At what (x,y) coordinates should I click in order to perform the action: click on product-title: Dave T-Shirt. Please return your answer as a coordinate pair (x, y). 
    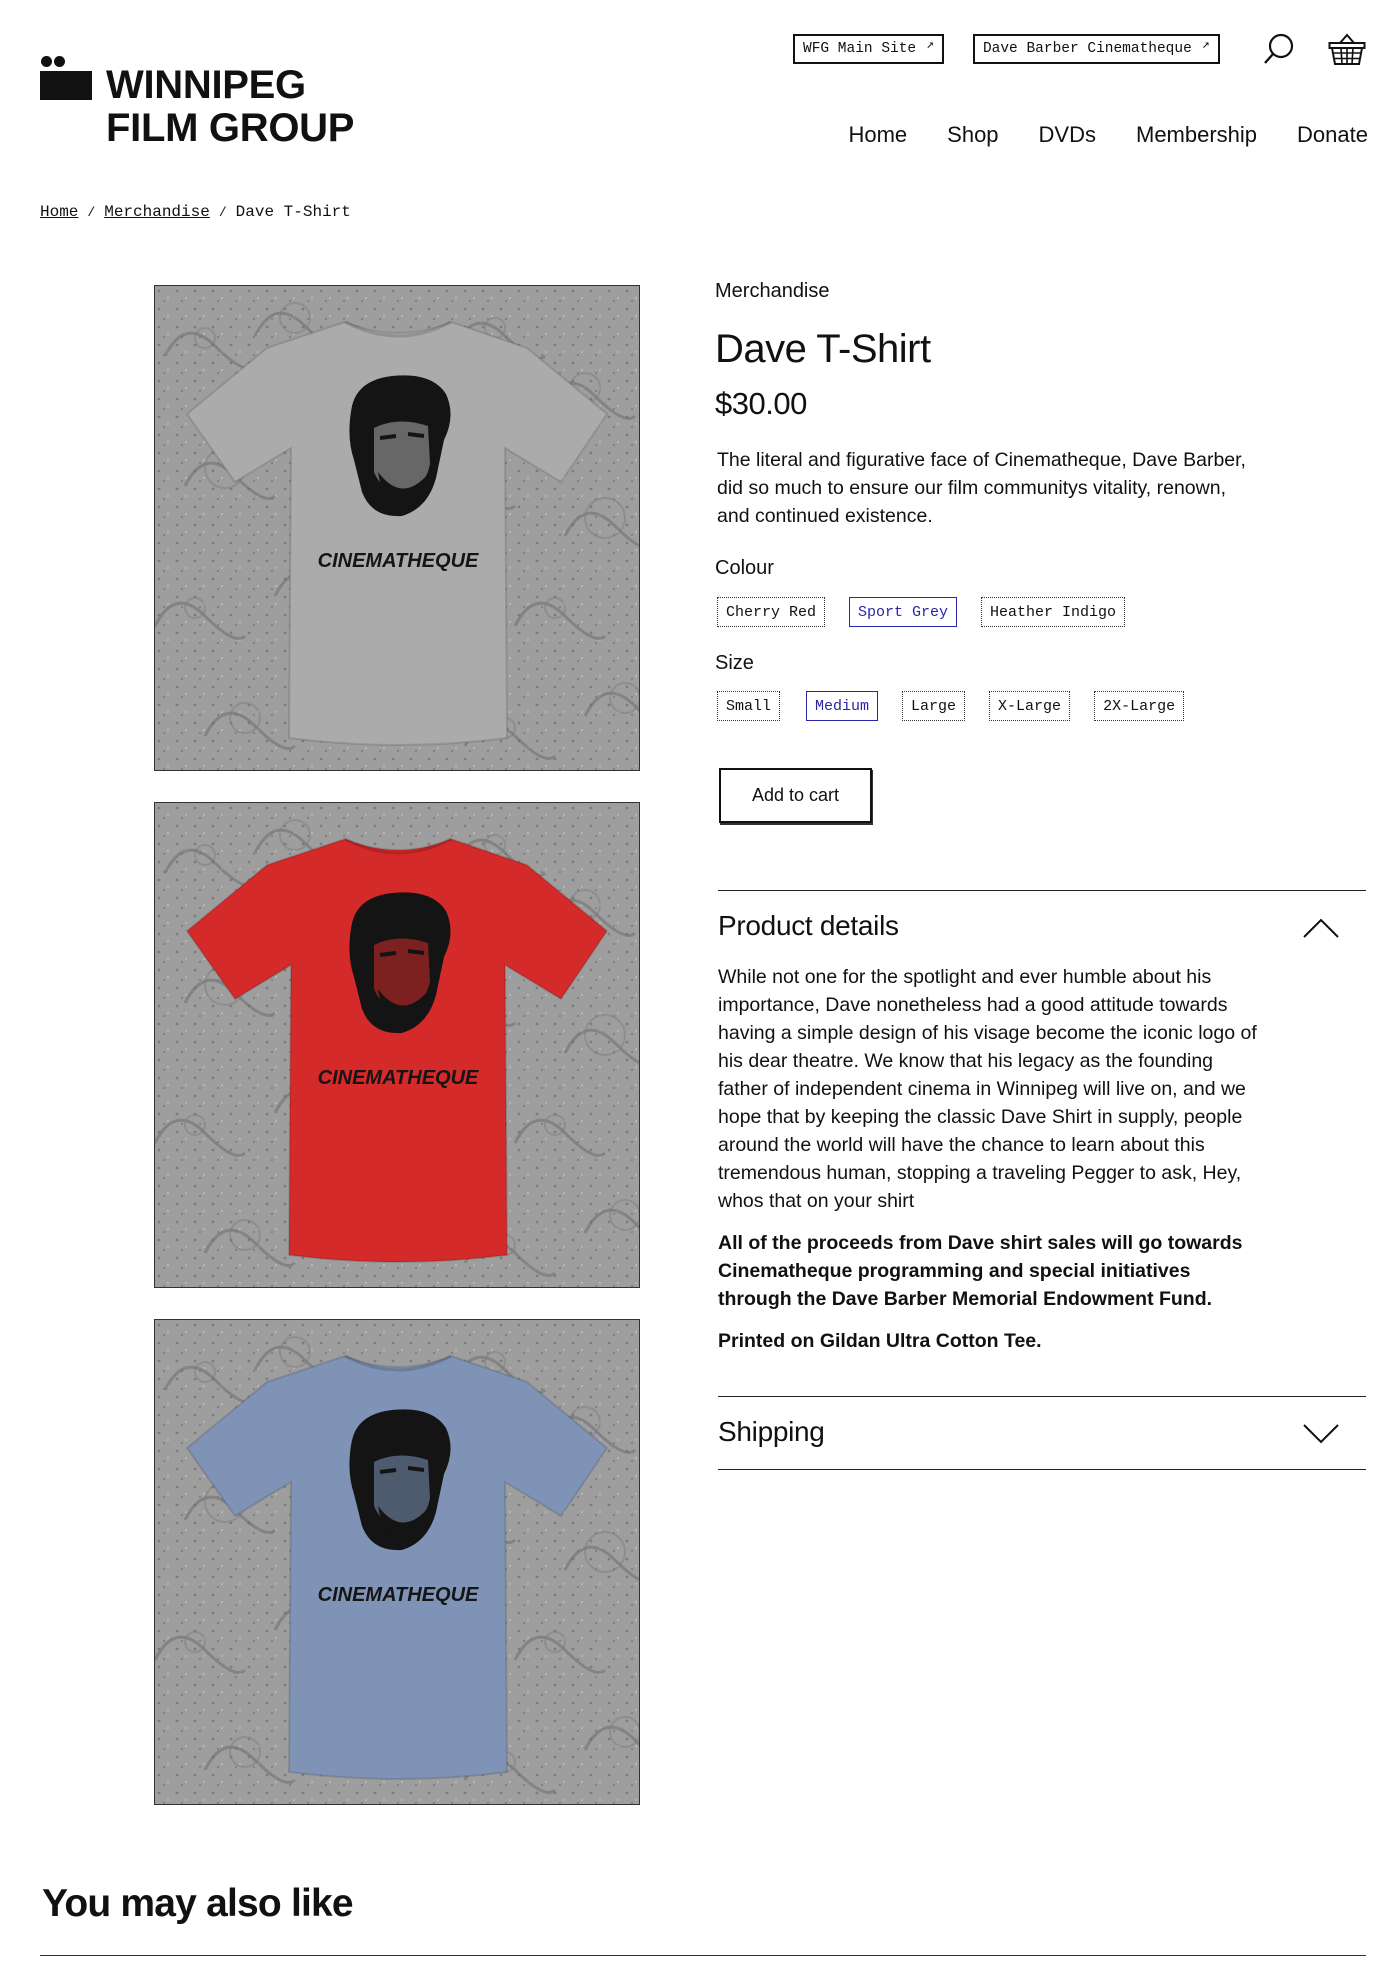
    Looking at the image, I should click on (823, 349).